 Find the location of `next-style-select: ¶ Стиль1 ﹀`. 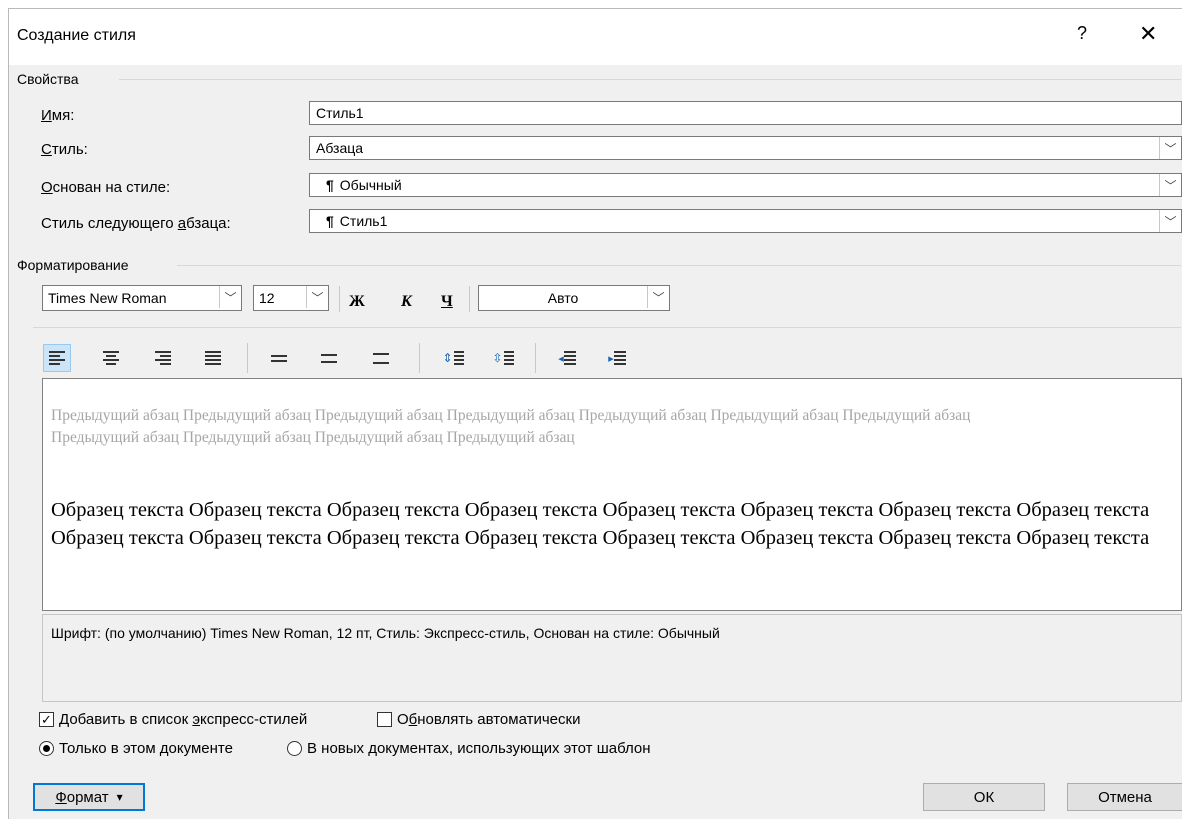

next-style-select: ¶ Стиль1 ﹀ is located at coordinates (745, 221).